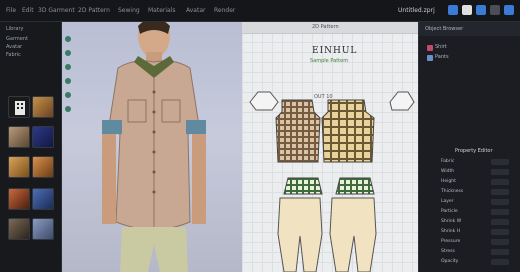  What do you see at coordinates (444, 29) in the screenshot?
I see `object-browser-title: Object Browser` at bounding box center [444, 29].